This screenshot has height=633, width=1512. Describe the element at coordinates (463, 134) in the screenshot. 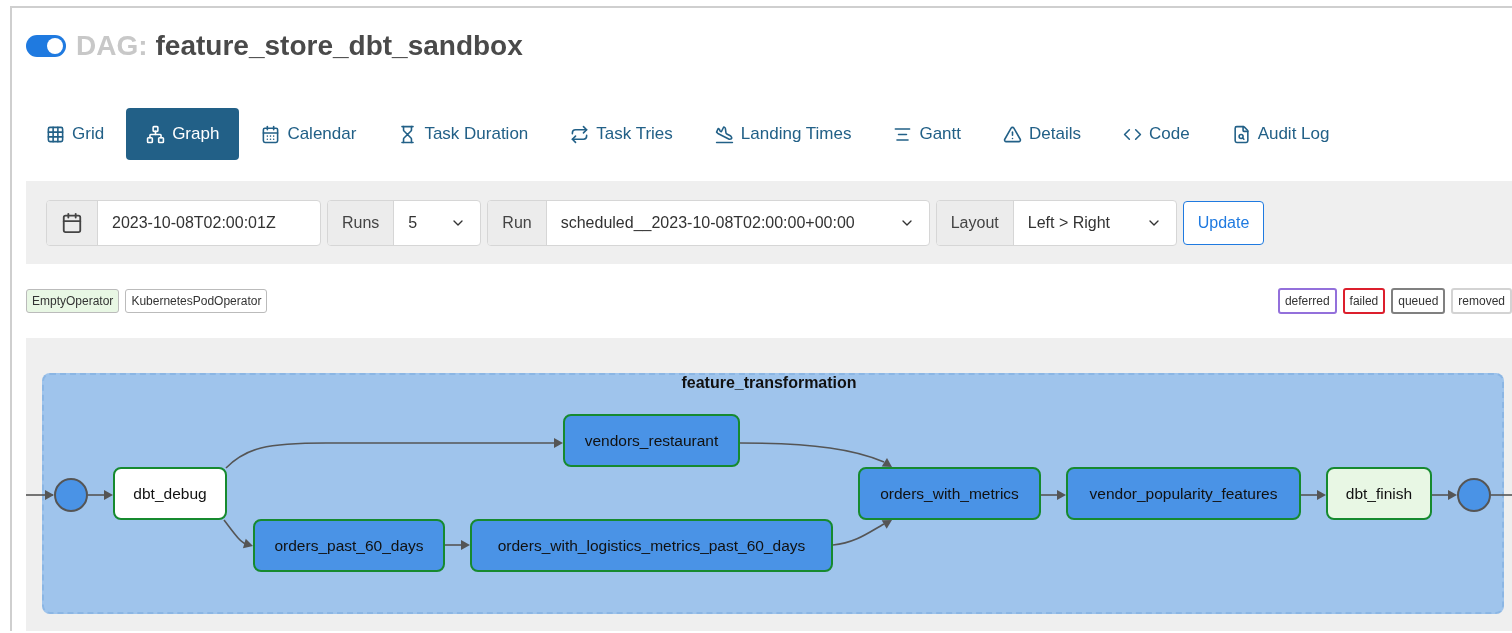

I see `view-tab: Task Duration` at that location.